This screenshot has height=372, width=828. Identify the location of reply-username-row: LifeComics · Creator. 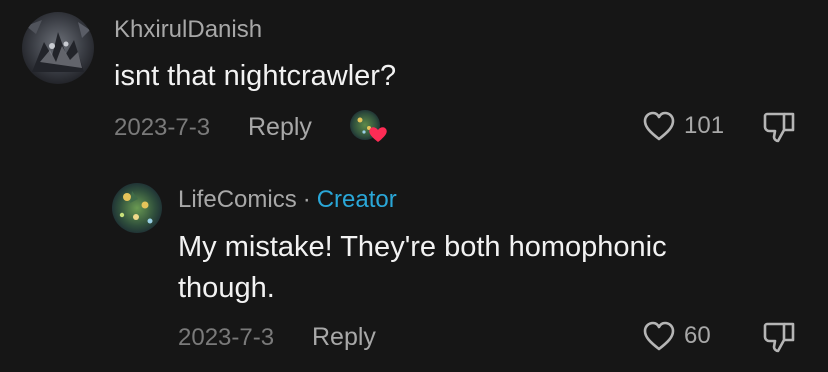
(287, 200).